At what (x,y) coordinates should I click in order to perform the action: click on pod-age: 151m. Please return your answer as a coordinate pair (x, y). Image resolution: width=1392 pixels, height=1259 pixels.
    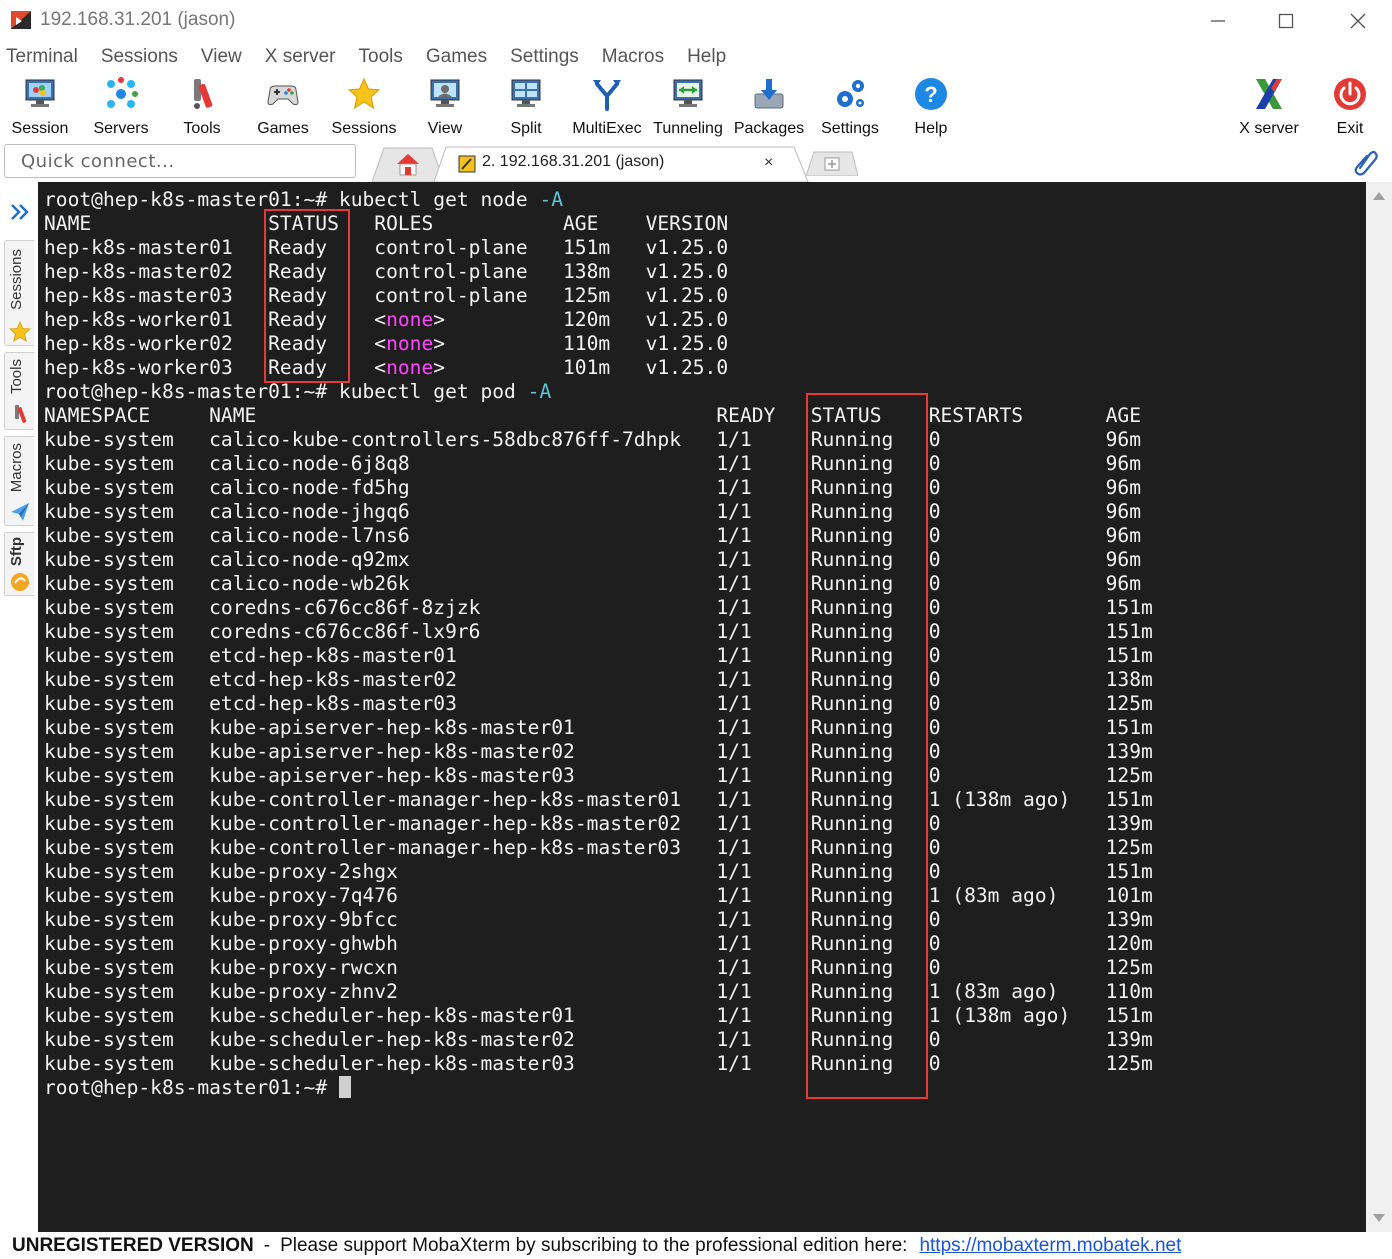
    Looking at the image, I should click on (1129, 655).